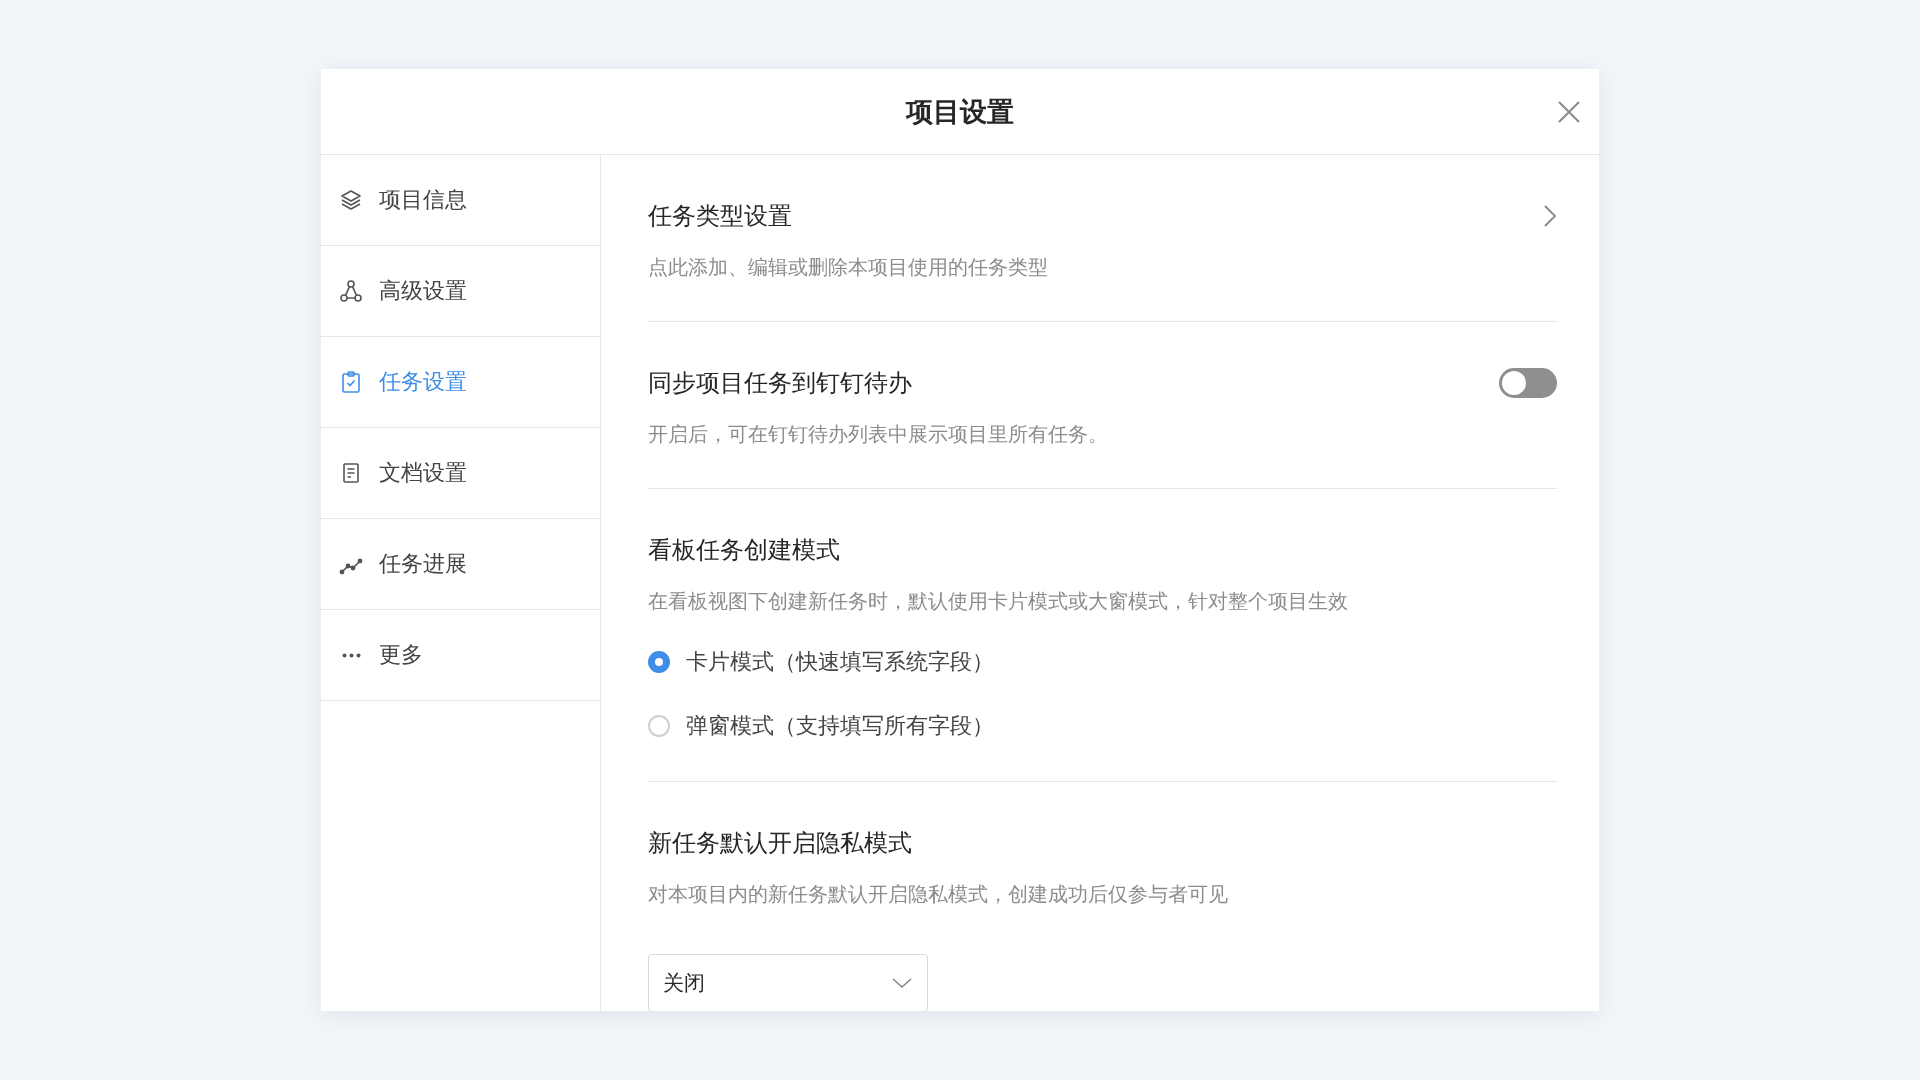 This screenshot has width=1920, height=1080. I want to click on nodes-icon, so click(351, 291).